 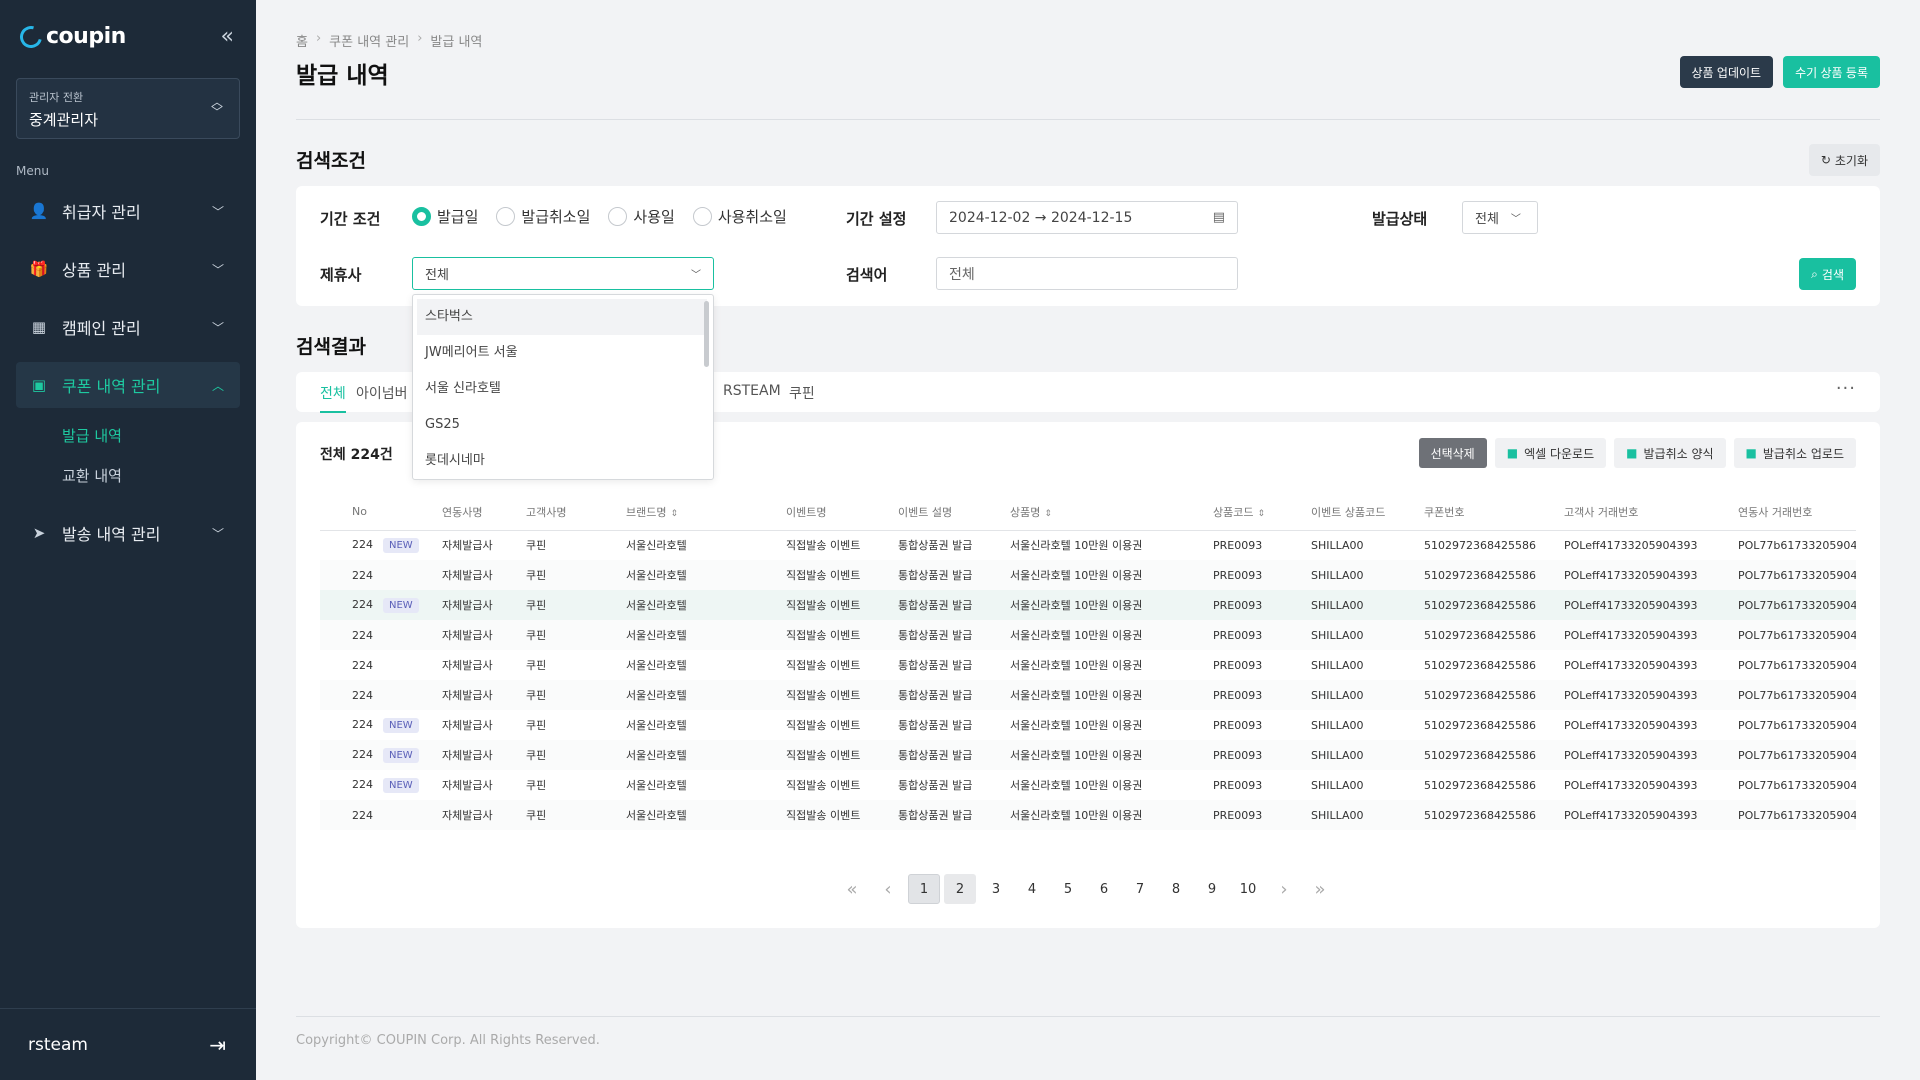 What do you see at coordinates (1825, 160) in the screenshot?
I see `refresh-icon: ↻` at bounding box center [1825, 160].